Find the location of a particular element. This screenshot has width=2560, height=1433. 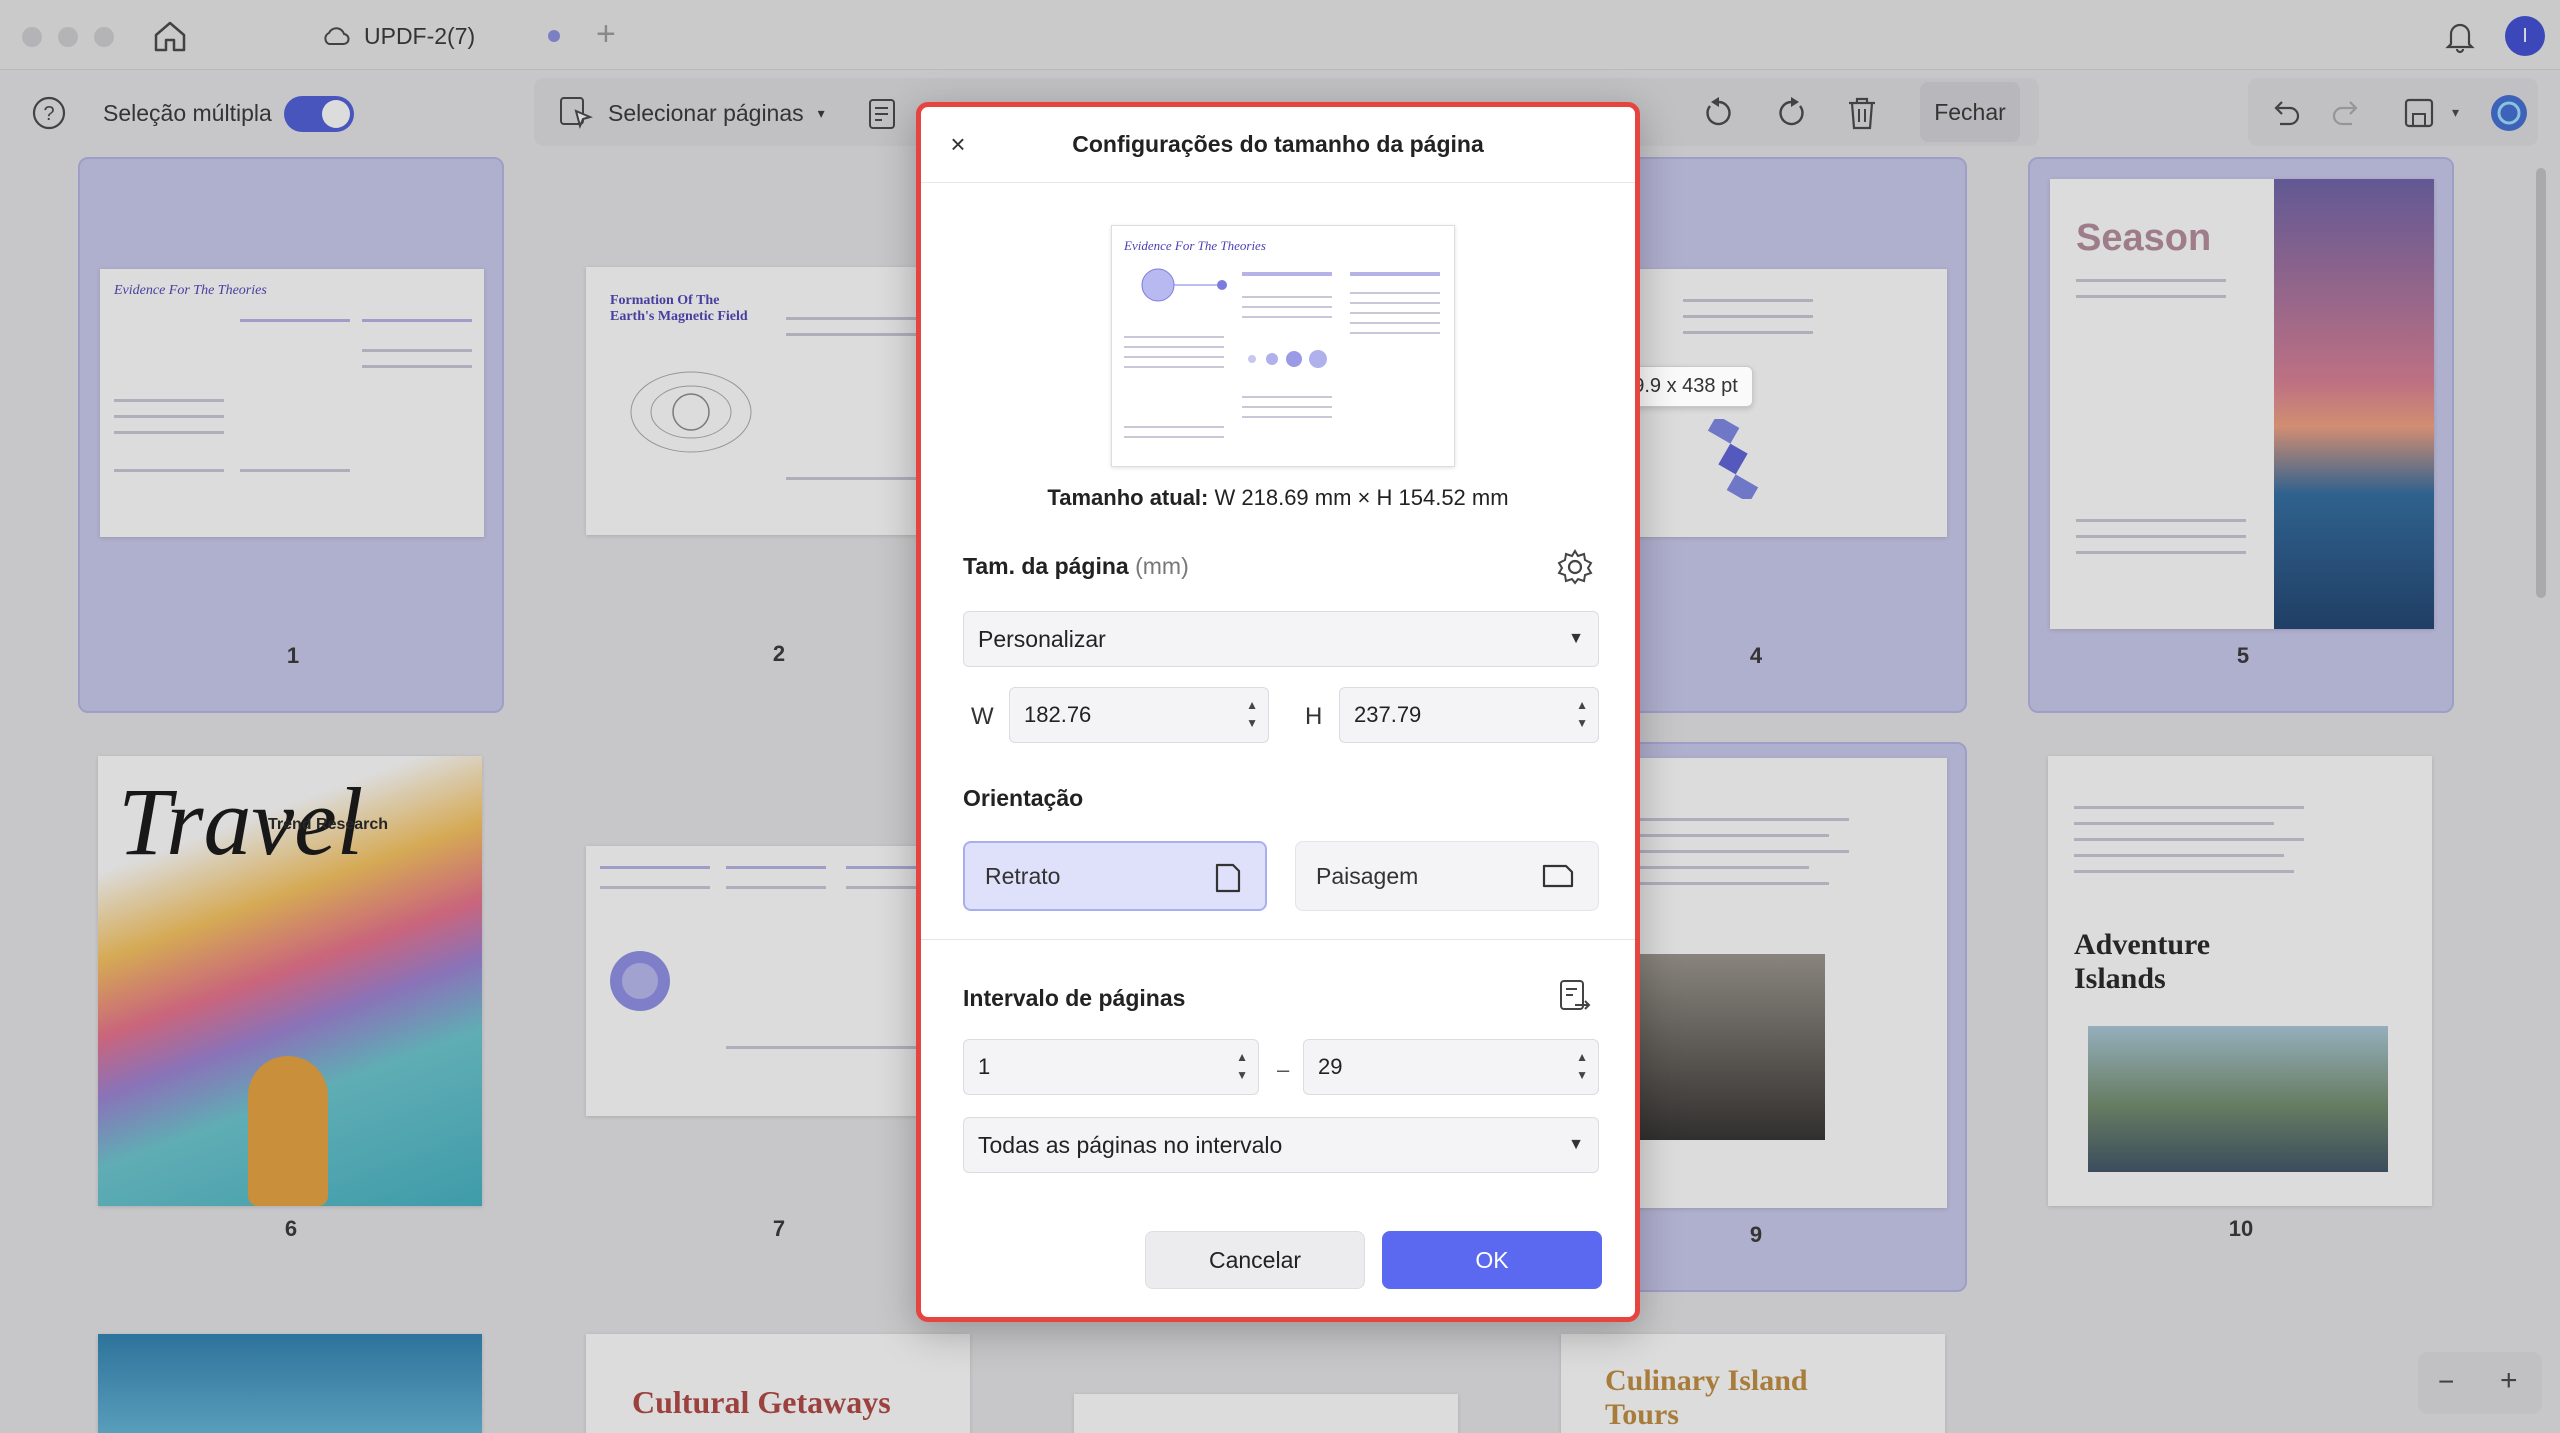

gear-icon is located at coordinates (1575, 567).